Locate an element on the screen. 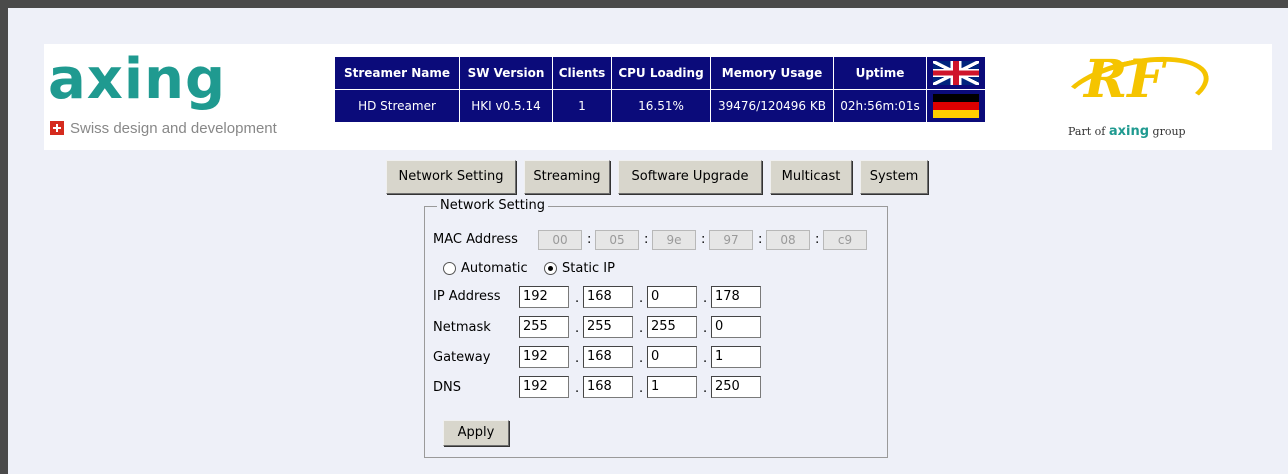 Image resolution: width=1288 pixels, height=474 pixels. tab-software-upgrade: Software Upgrade is located at coordinates (690, 177).